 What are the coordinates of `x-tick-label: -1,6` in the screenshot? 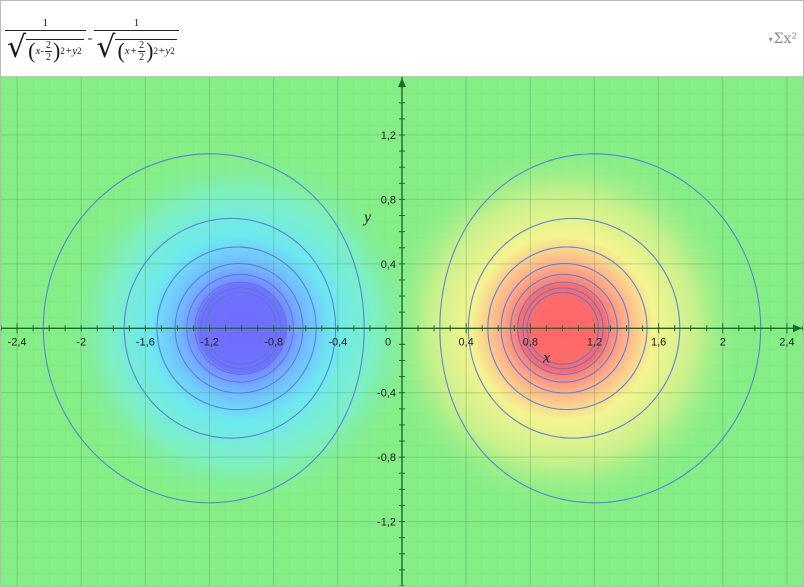 It's located at (145, 342).